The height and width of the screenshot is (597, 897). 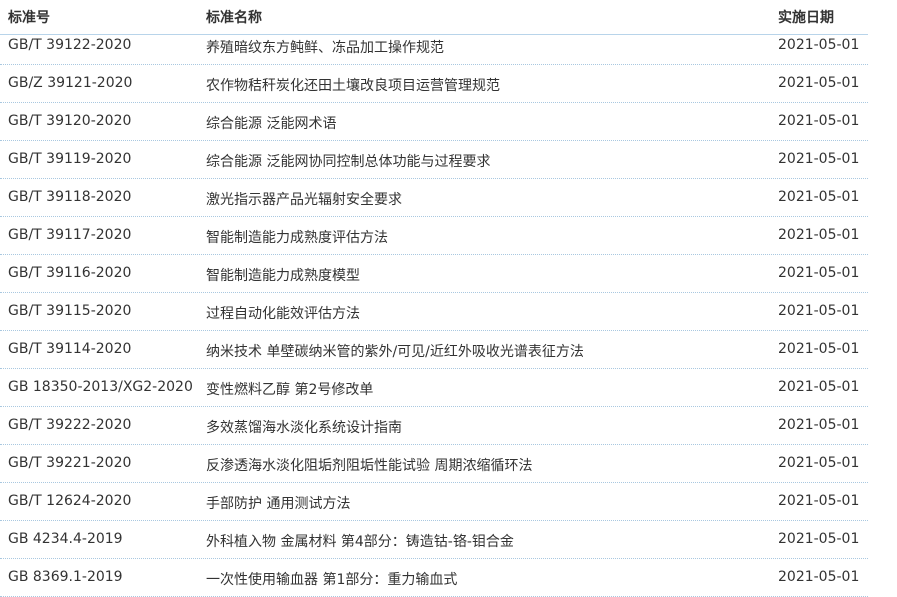 I want to click on standard-name: 纳米技术 单壁碳纳米管的紫外/可见/近红外吸收光谱表征方法, so click(x=395, y=351).